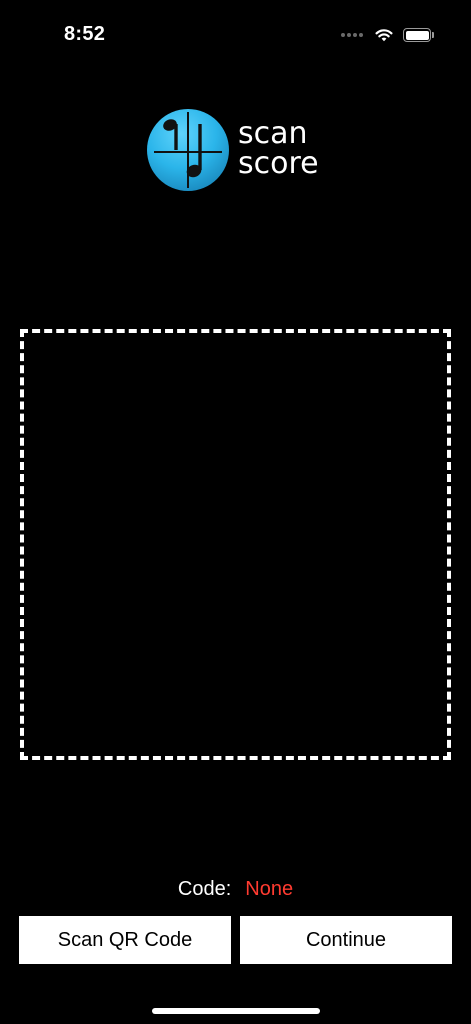  Describe the element at coordinates (235, 30) in the screenshot. I see `status-bar: 8:52` at that location.